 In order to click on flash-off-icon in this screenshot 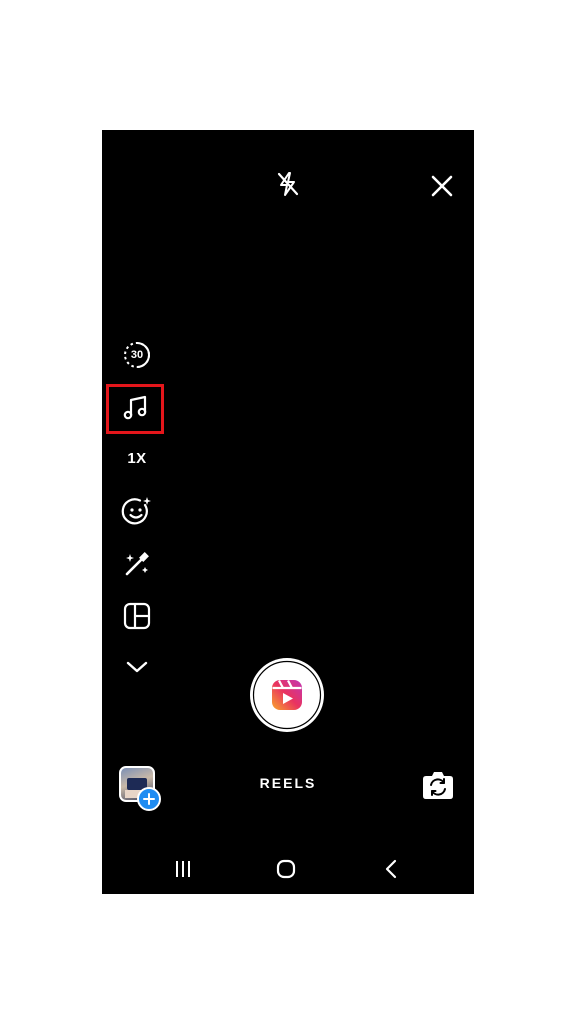, I will do `click(288, 184)`.